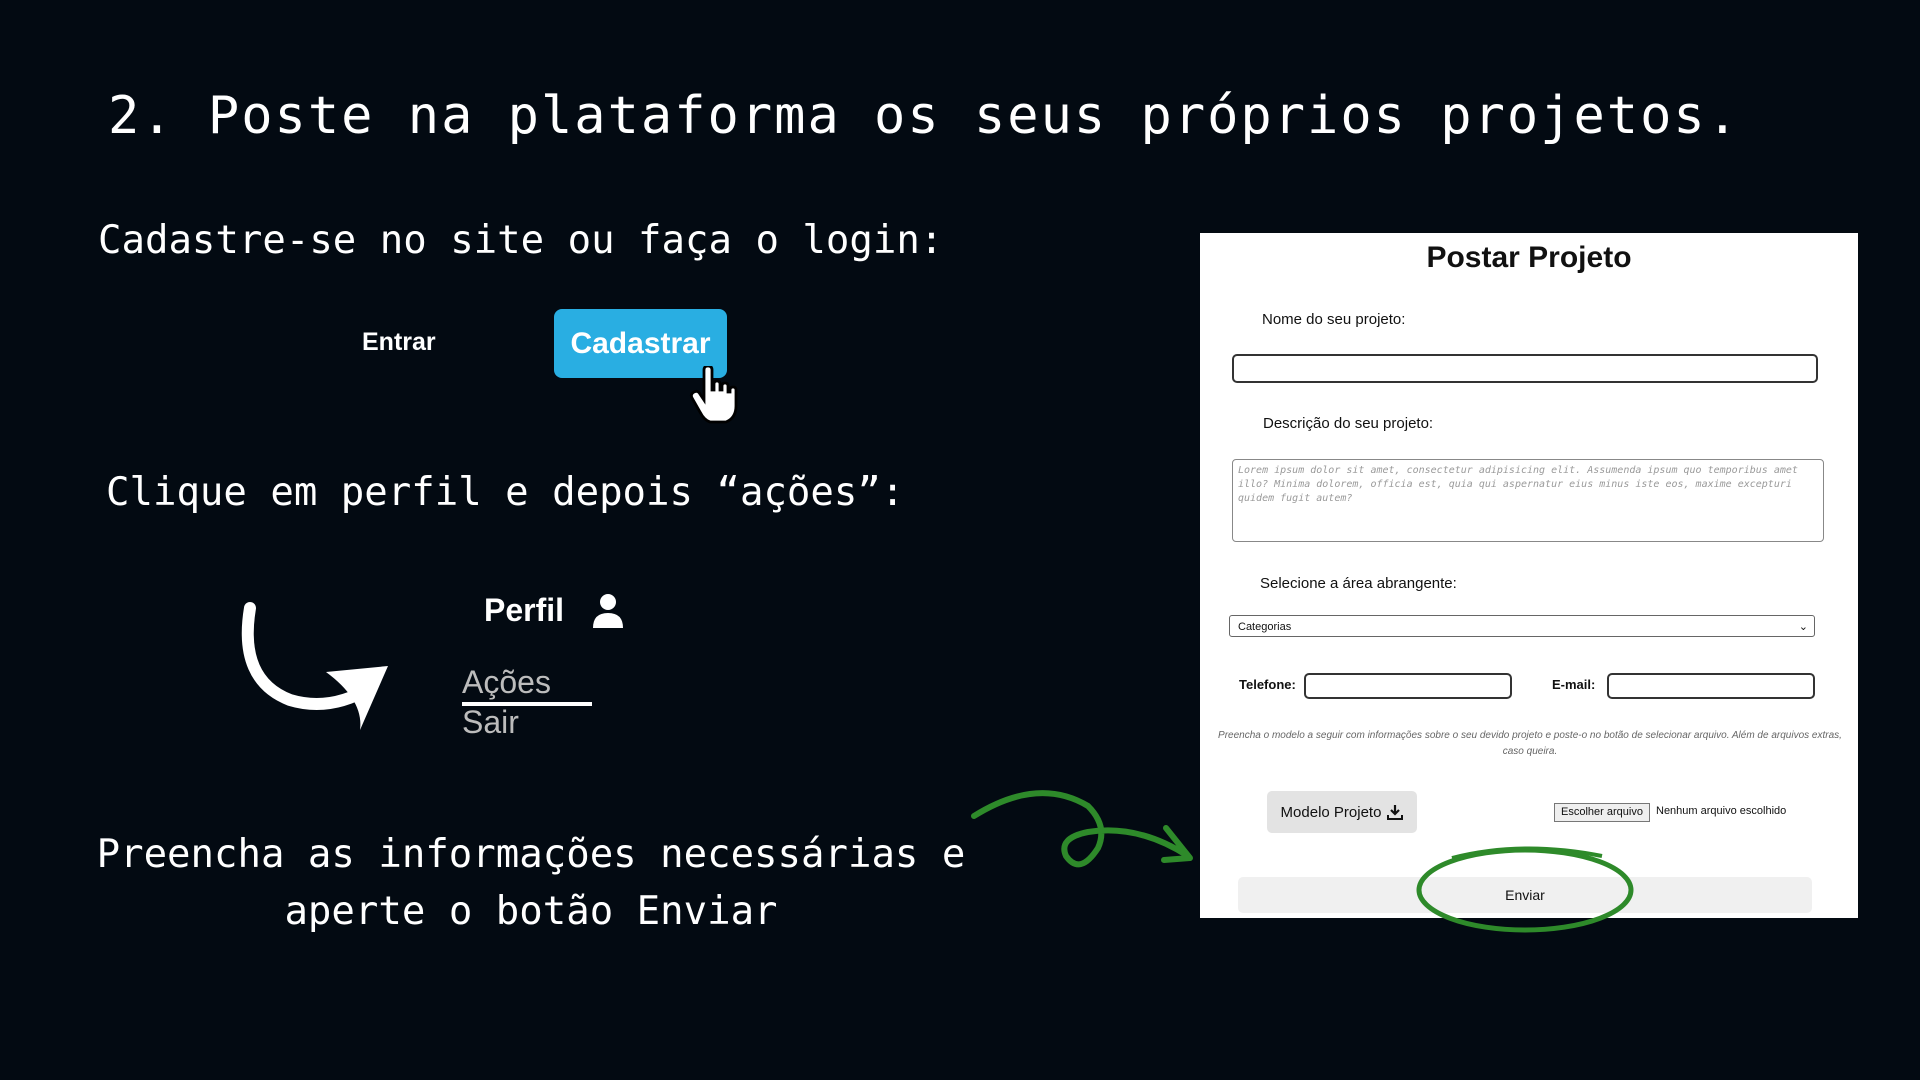 This screenshot has width=1920, height=1080. What do you see at coordinates (521, 240) in the screenshot?
I see `step1-instruction: Cadastre-se no site ou faça o login:` at bounding box center [521, 240].